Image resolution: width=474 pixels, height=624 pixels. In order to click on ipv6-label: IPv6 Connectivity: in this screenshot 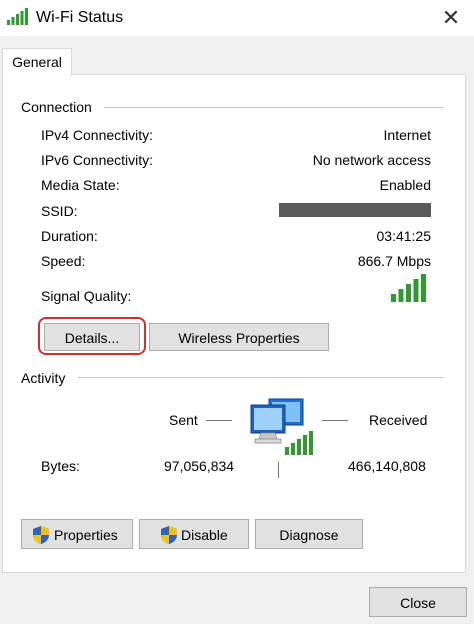, I will do `click(97, 160)`.